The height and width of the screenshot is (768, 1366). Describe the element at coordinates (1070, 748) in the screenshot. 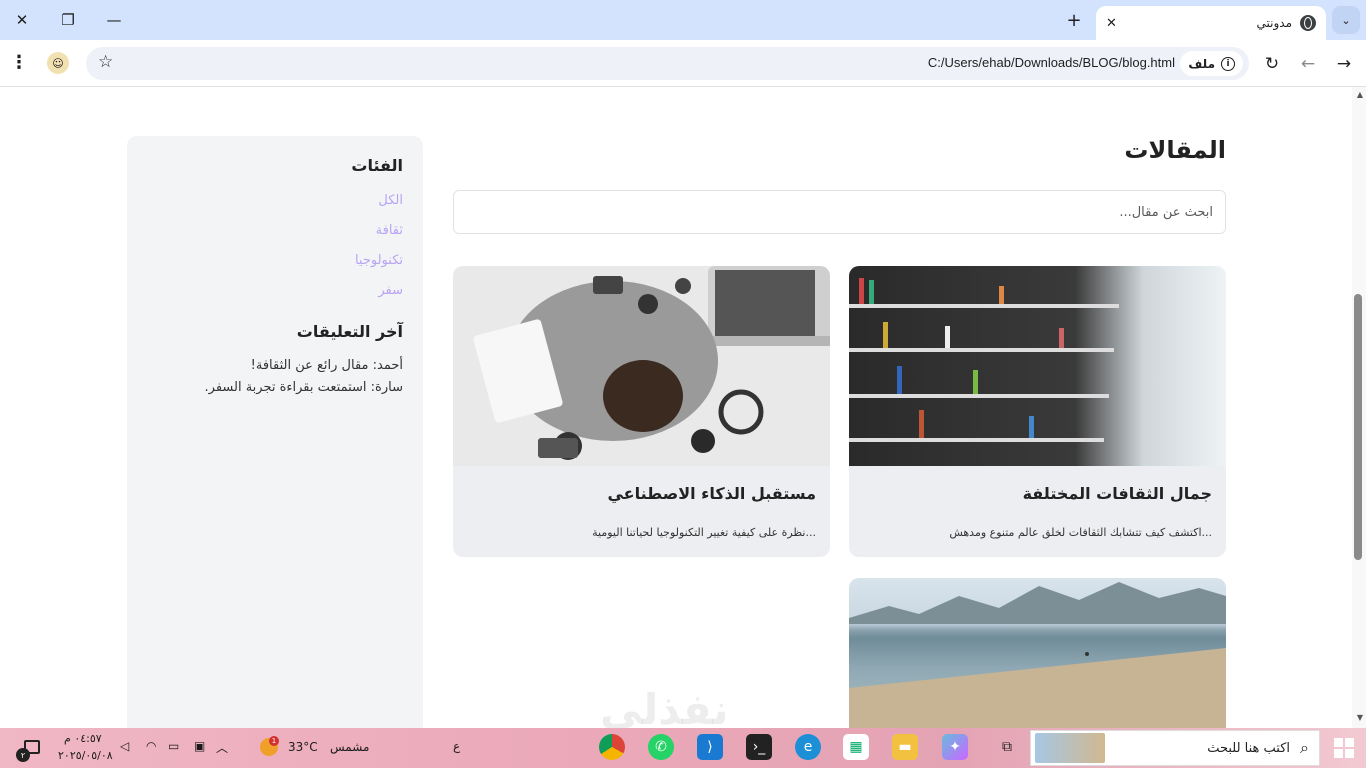

I see `search-highlight-image` at that location.